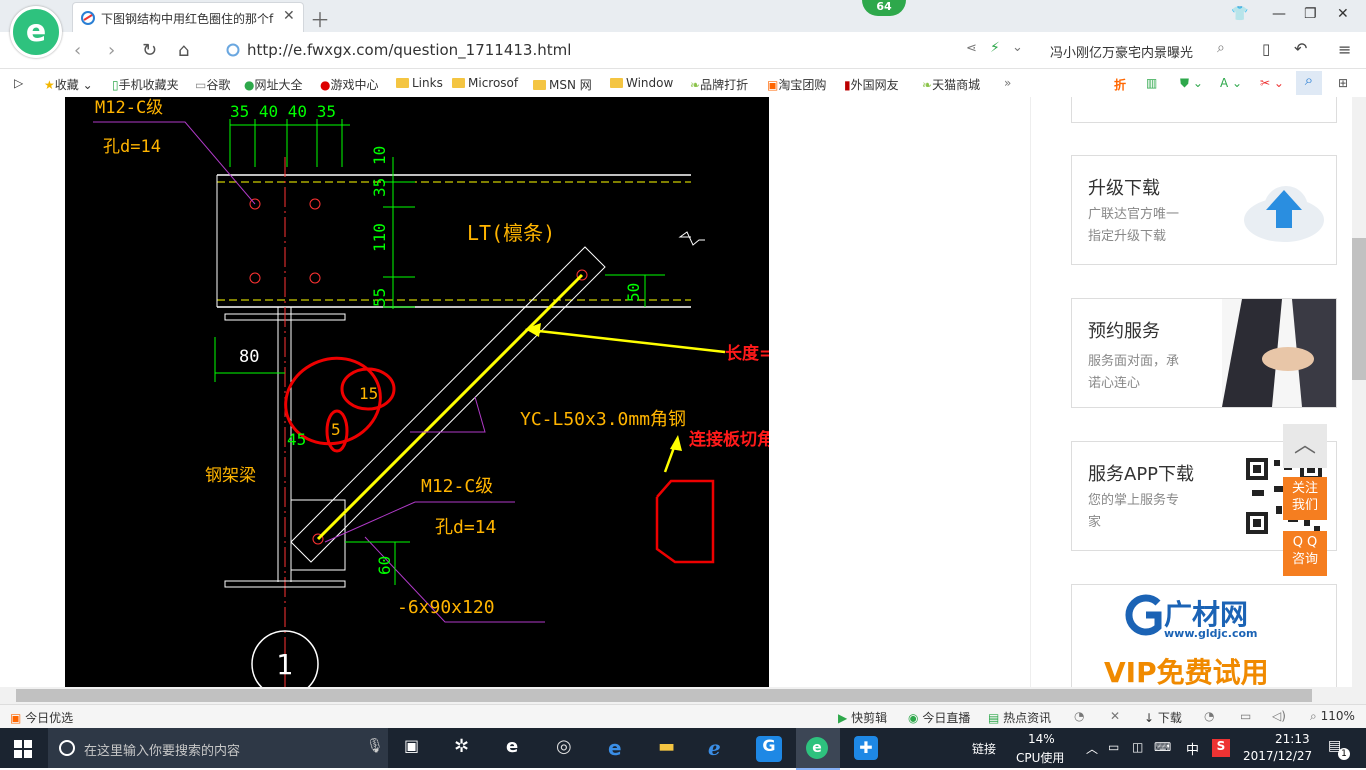 The height and width of the screenshot is (770, 1366). What do you see at coordinates (518, 748) in the screenshot?
I see `browser-e-icon: e` at bounding box center [518, 748].